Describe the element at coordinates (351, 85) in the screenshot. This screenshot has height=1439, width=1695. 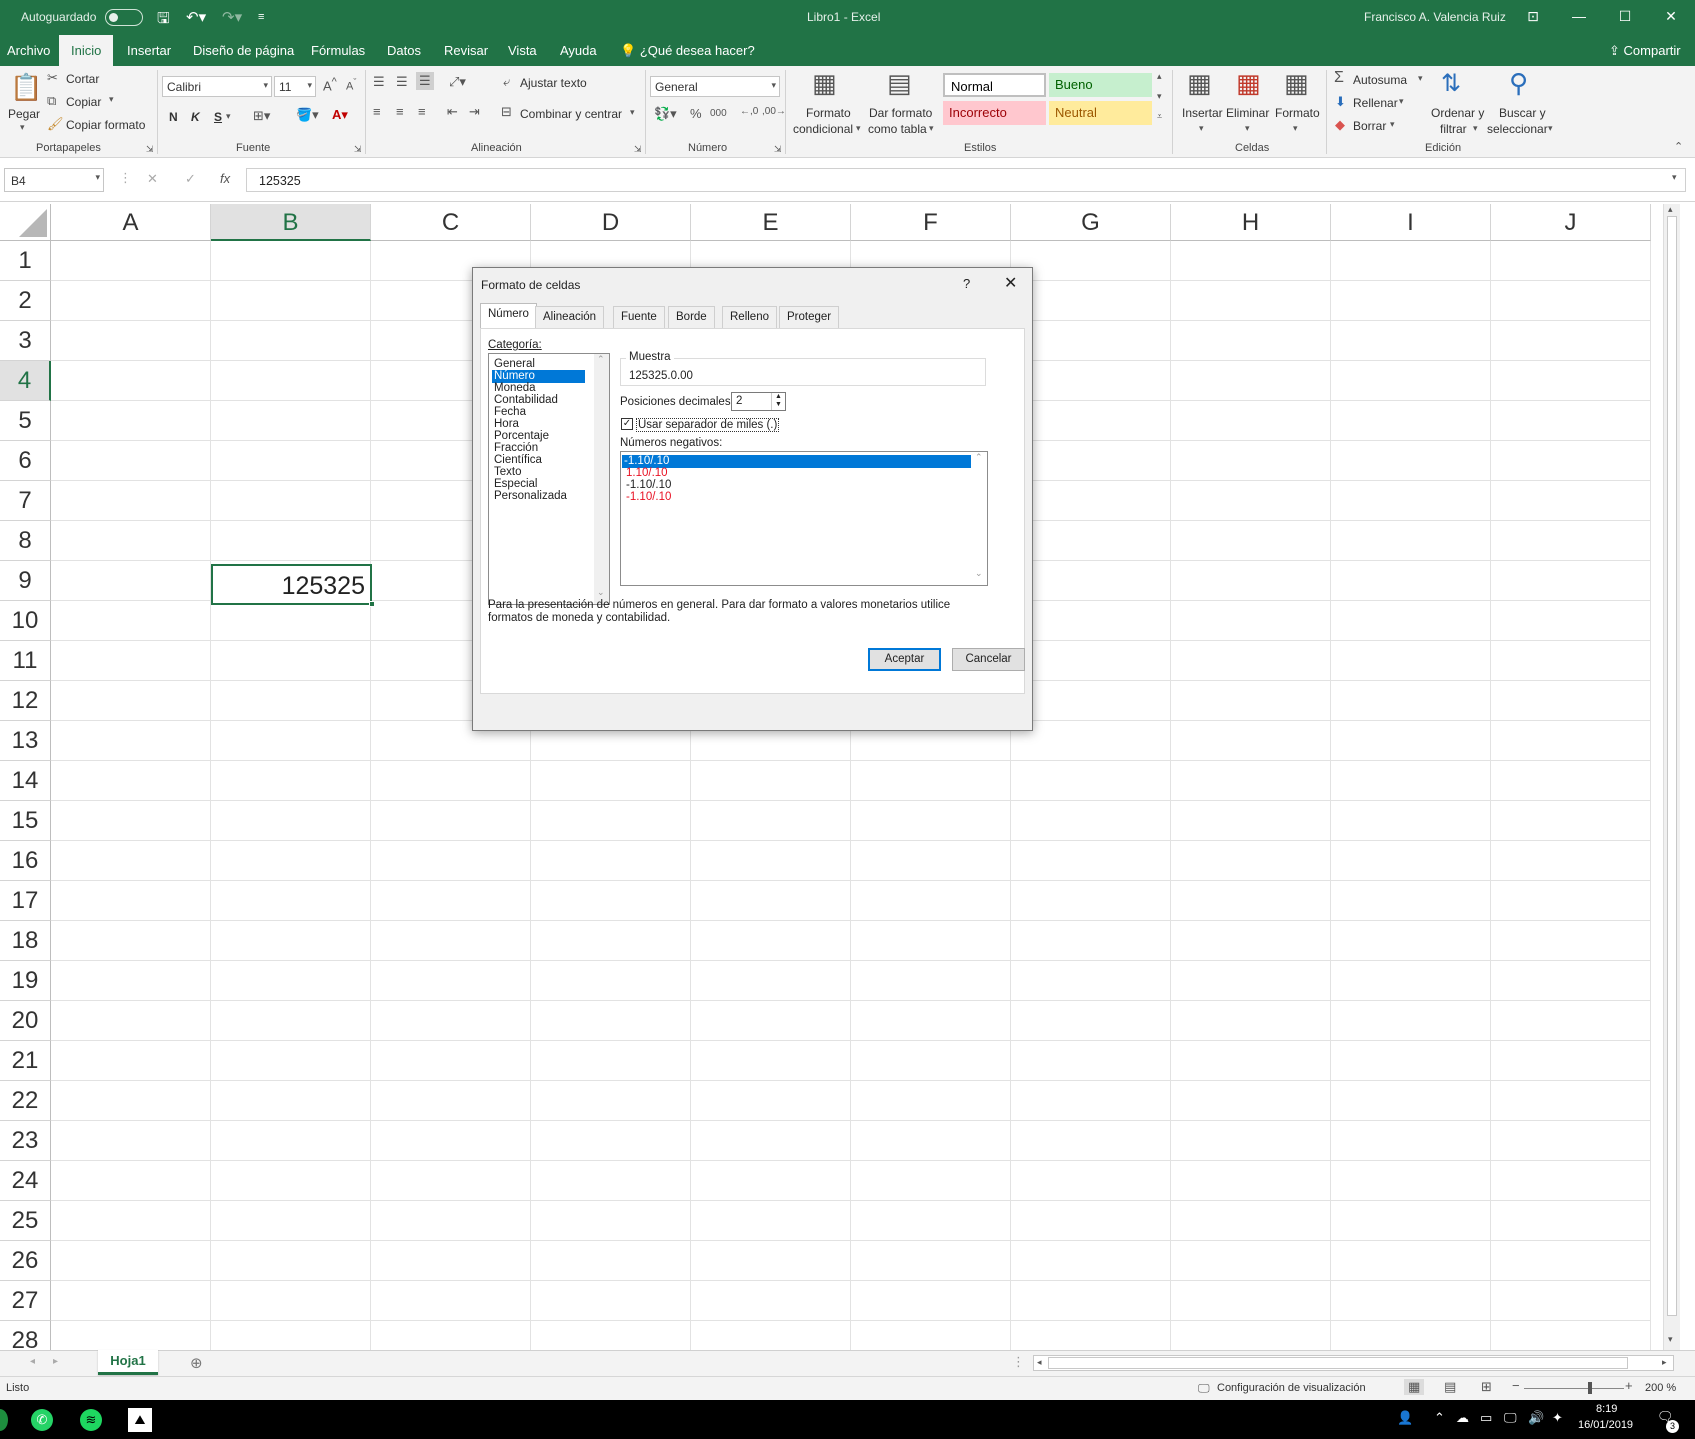
I see `decrease-font-icon: Aˇ` at that location.